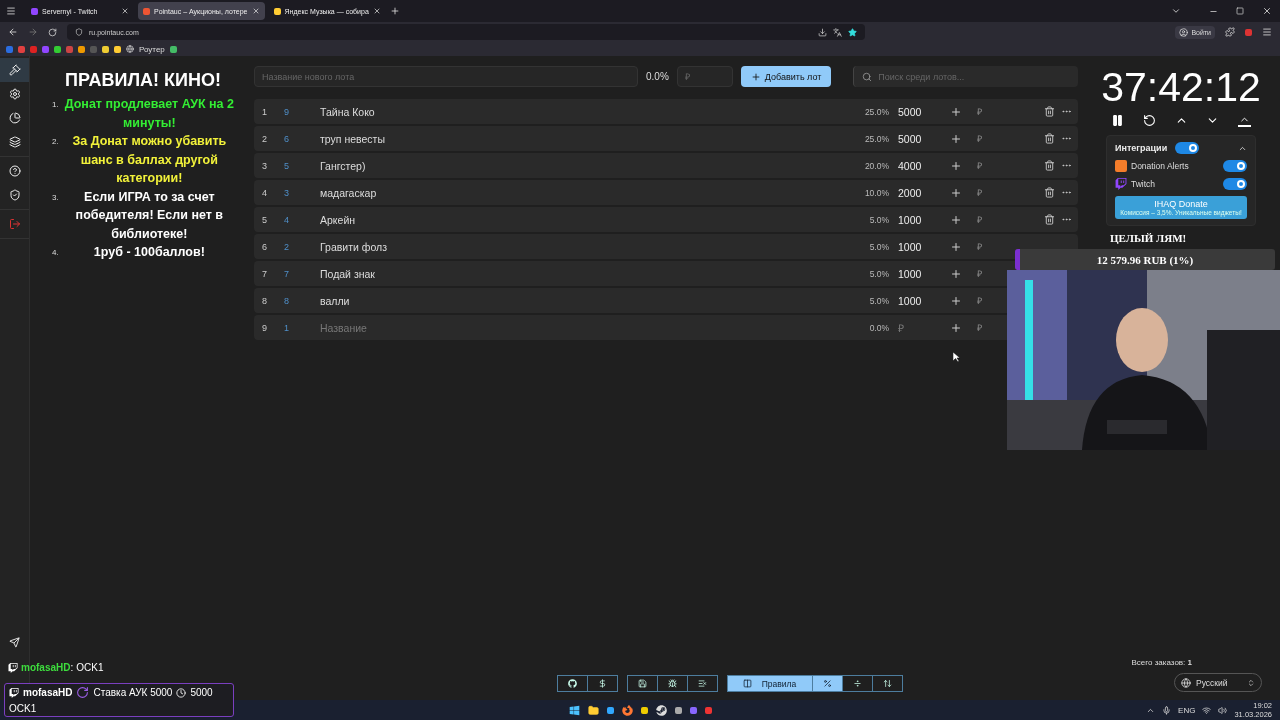  Describe the element at coordinates (1144, 184) in the screenshot. I see `integration-name: Twitch` at that location.